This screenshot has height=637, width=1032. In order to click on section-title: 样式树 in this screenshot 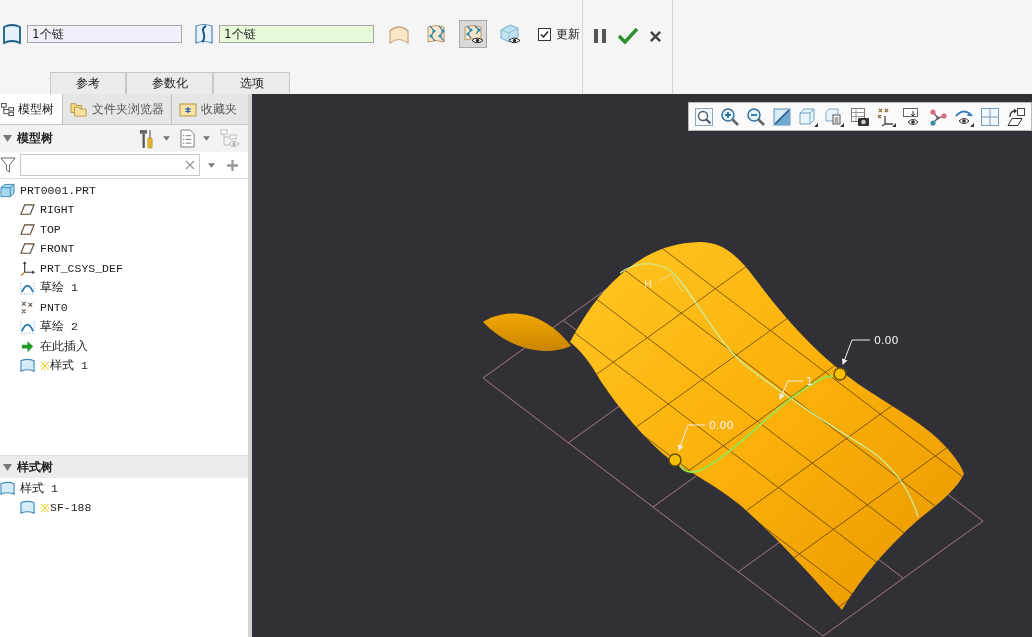, I will do `click(35, 467)`.